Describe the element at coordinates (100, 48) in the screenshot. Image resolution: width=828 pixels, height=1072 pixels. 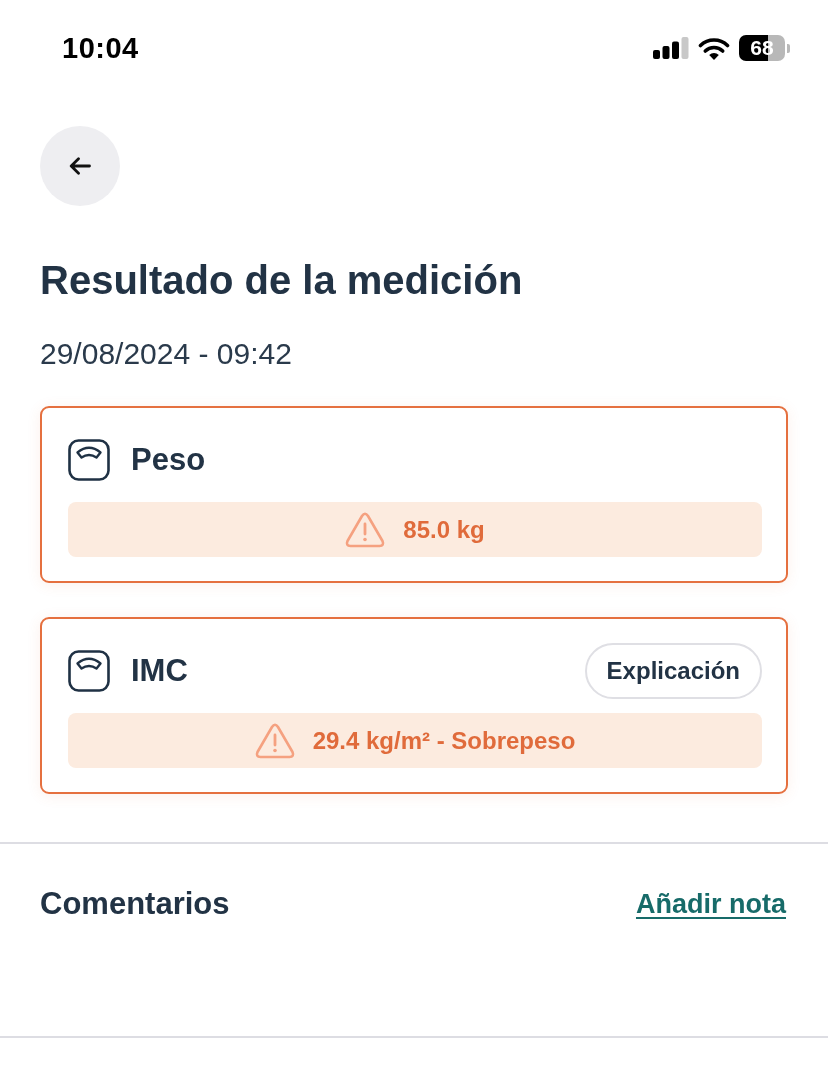
I see `status-time: 10:04` at that location.